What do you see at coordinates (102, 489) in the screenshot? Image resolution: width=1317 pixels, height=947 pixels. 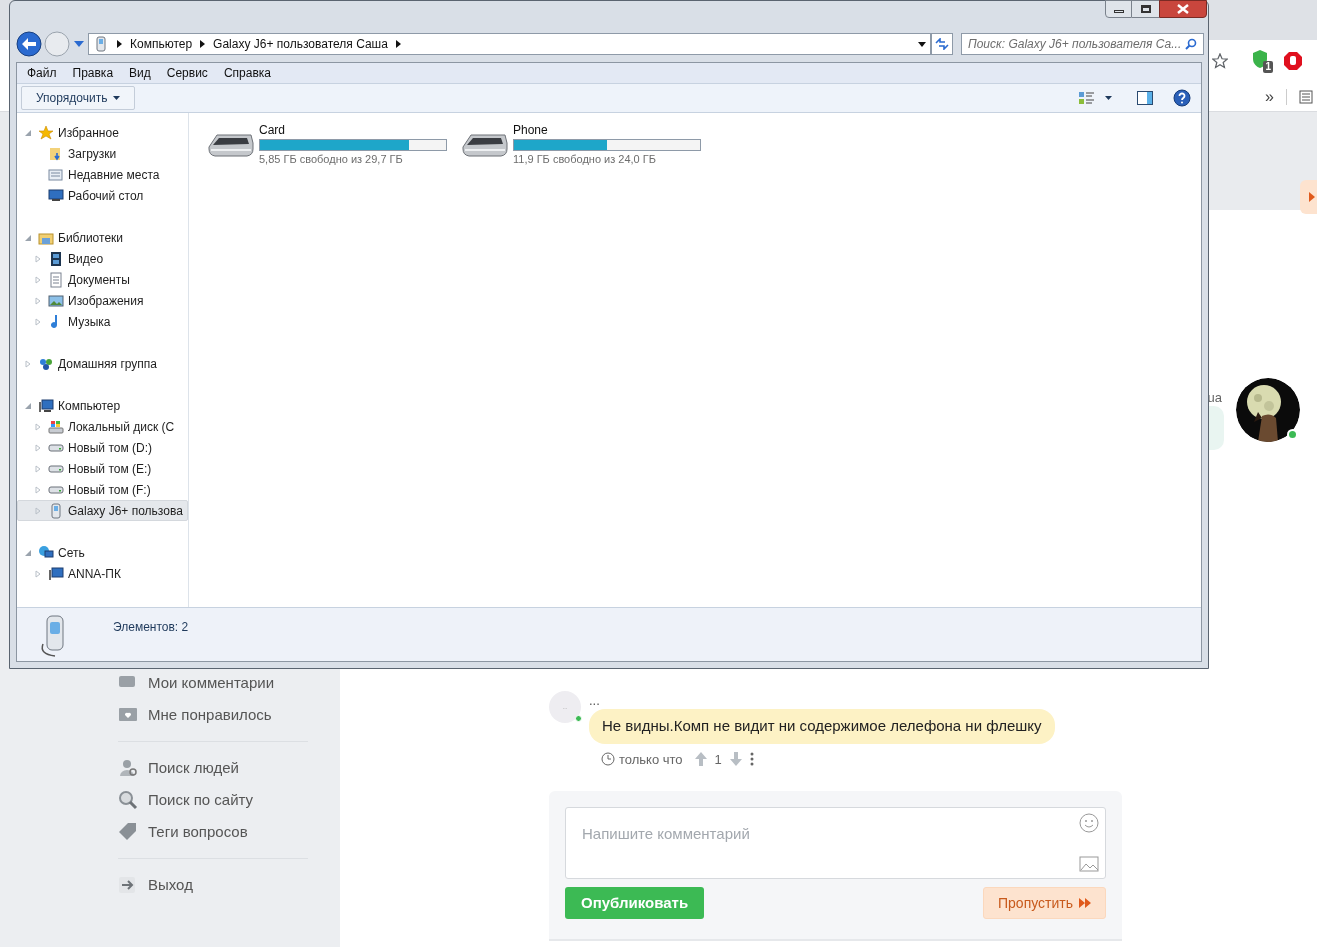 I see `nav-tree-item: Новый том (F:)` at bounding box center [102, 489].